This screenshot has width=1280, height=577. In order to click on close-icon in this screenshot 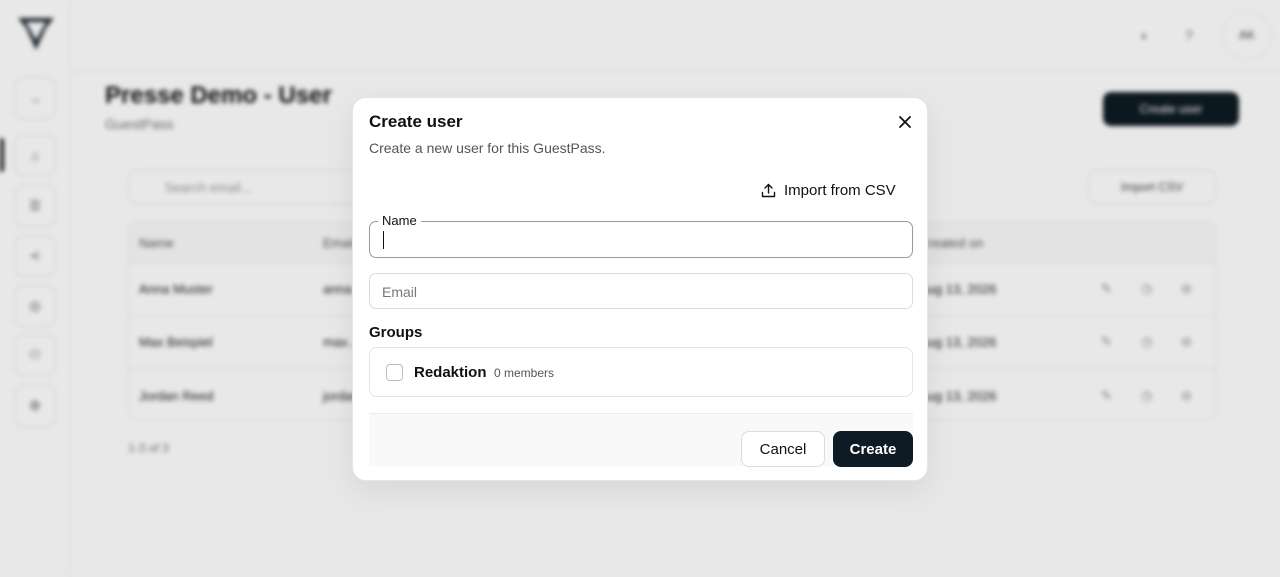, I will do `click(905, 122)`.